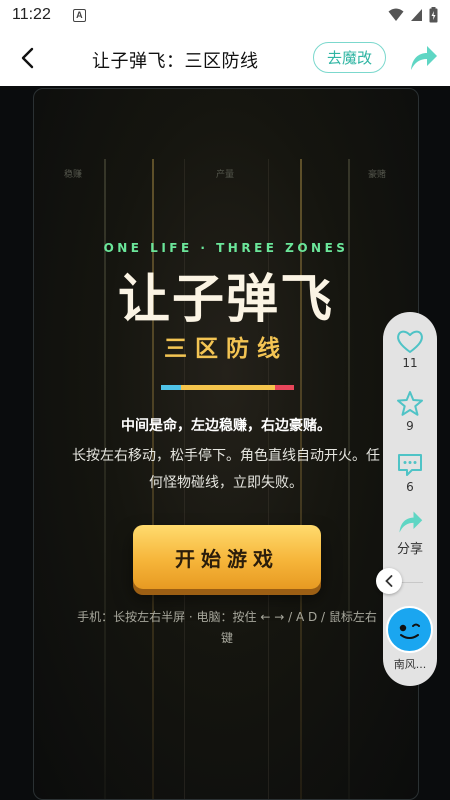 The width and height of the screenshot is (450, 800). I want to click on game-subtitle: 三区防线, so click(226, 349).